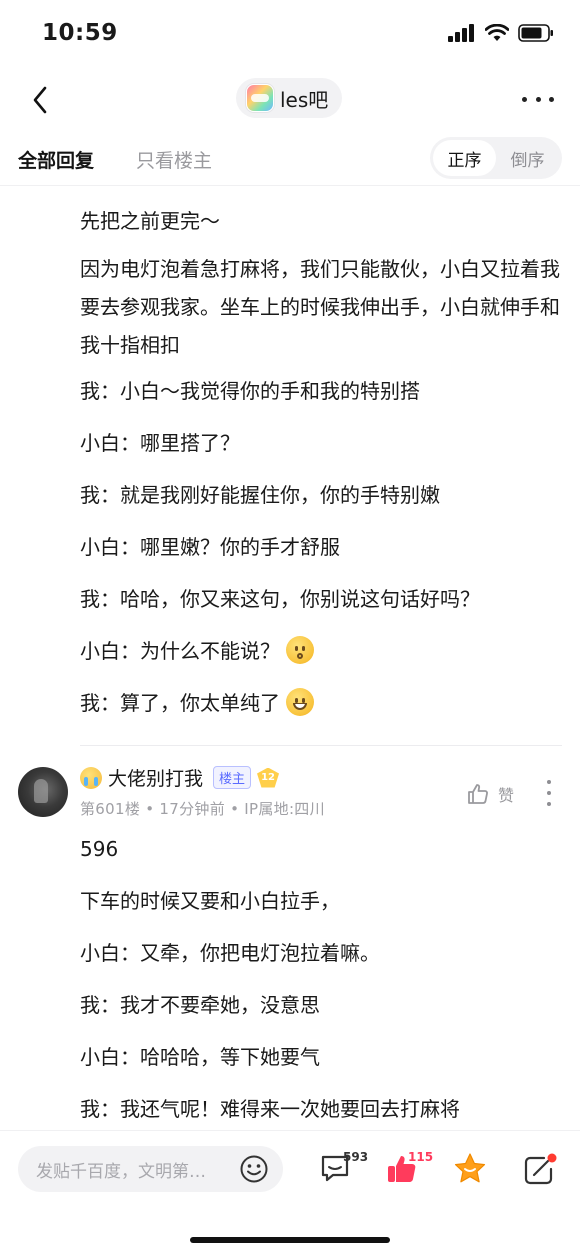 Image resolution: width=580 pixels, height=1255 pixels. Describe the element at coordinates (290, 1240) in the screenshot. I see `home-indicator` at that location.